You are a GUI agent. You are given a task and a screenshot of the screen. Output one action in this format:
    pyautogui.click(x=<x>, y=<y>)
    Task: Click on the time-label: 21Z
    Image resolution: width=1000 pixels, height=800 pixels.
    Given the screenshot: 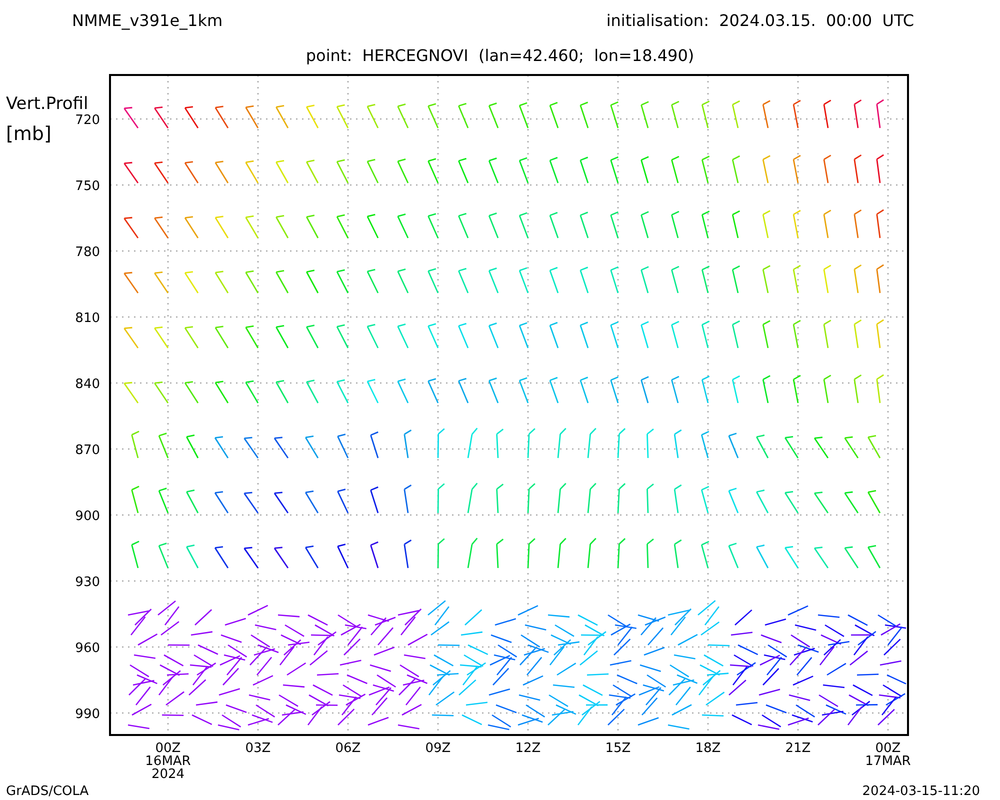 What is the action you would take?
    pyautogui.click(x=798, y=748)
    